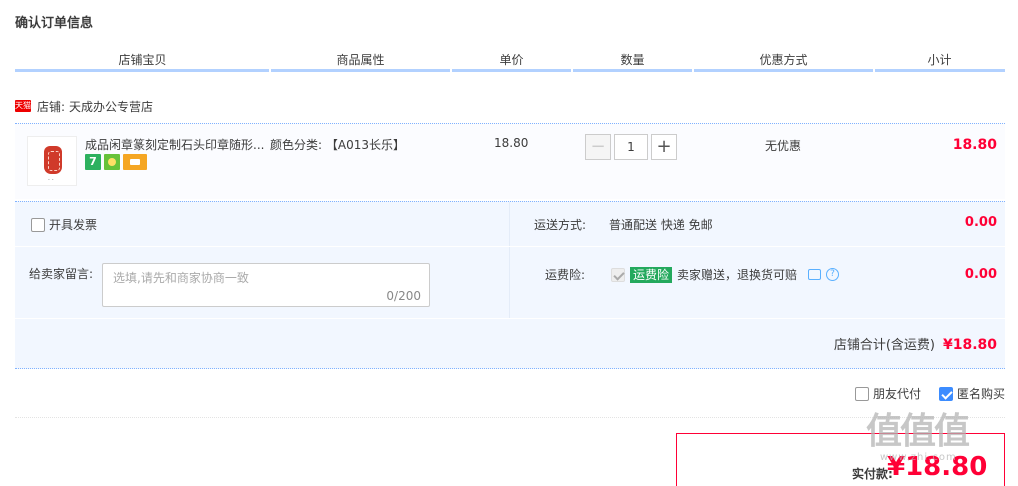 Image resolution: width=1018 pixels, height=486 pixels. Describe the element at coordinates (135, 162) in the screenshot. I see `credit-card-icon` at that location.